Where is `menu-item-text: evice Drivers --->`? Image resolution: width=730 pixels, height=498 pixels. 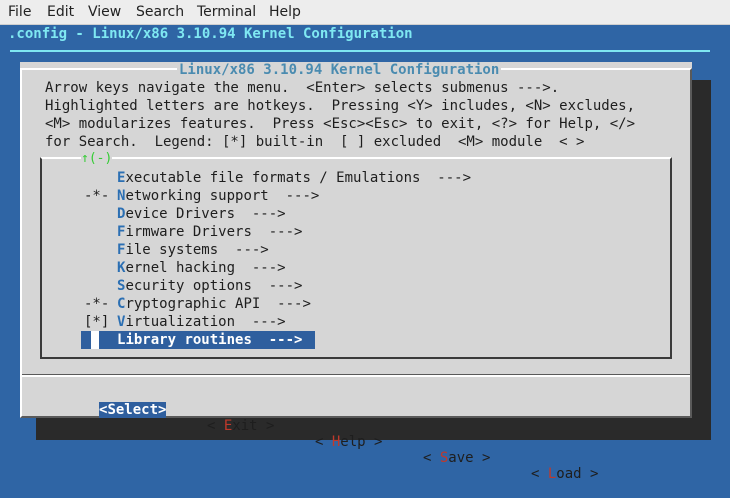
menu-item-text: evice Drivers ---> is located at coordinates (205, 214).